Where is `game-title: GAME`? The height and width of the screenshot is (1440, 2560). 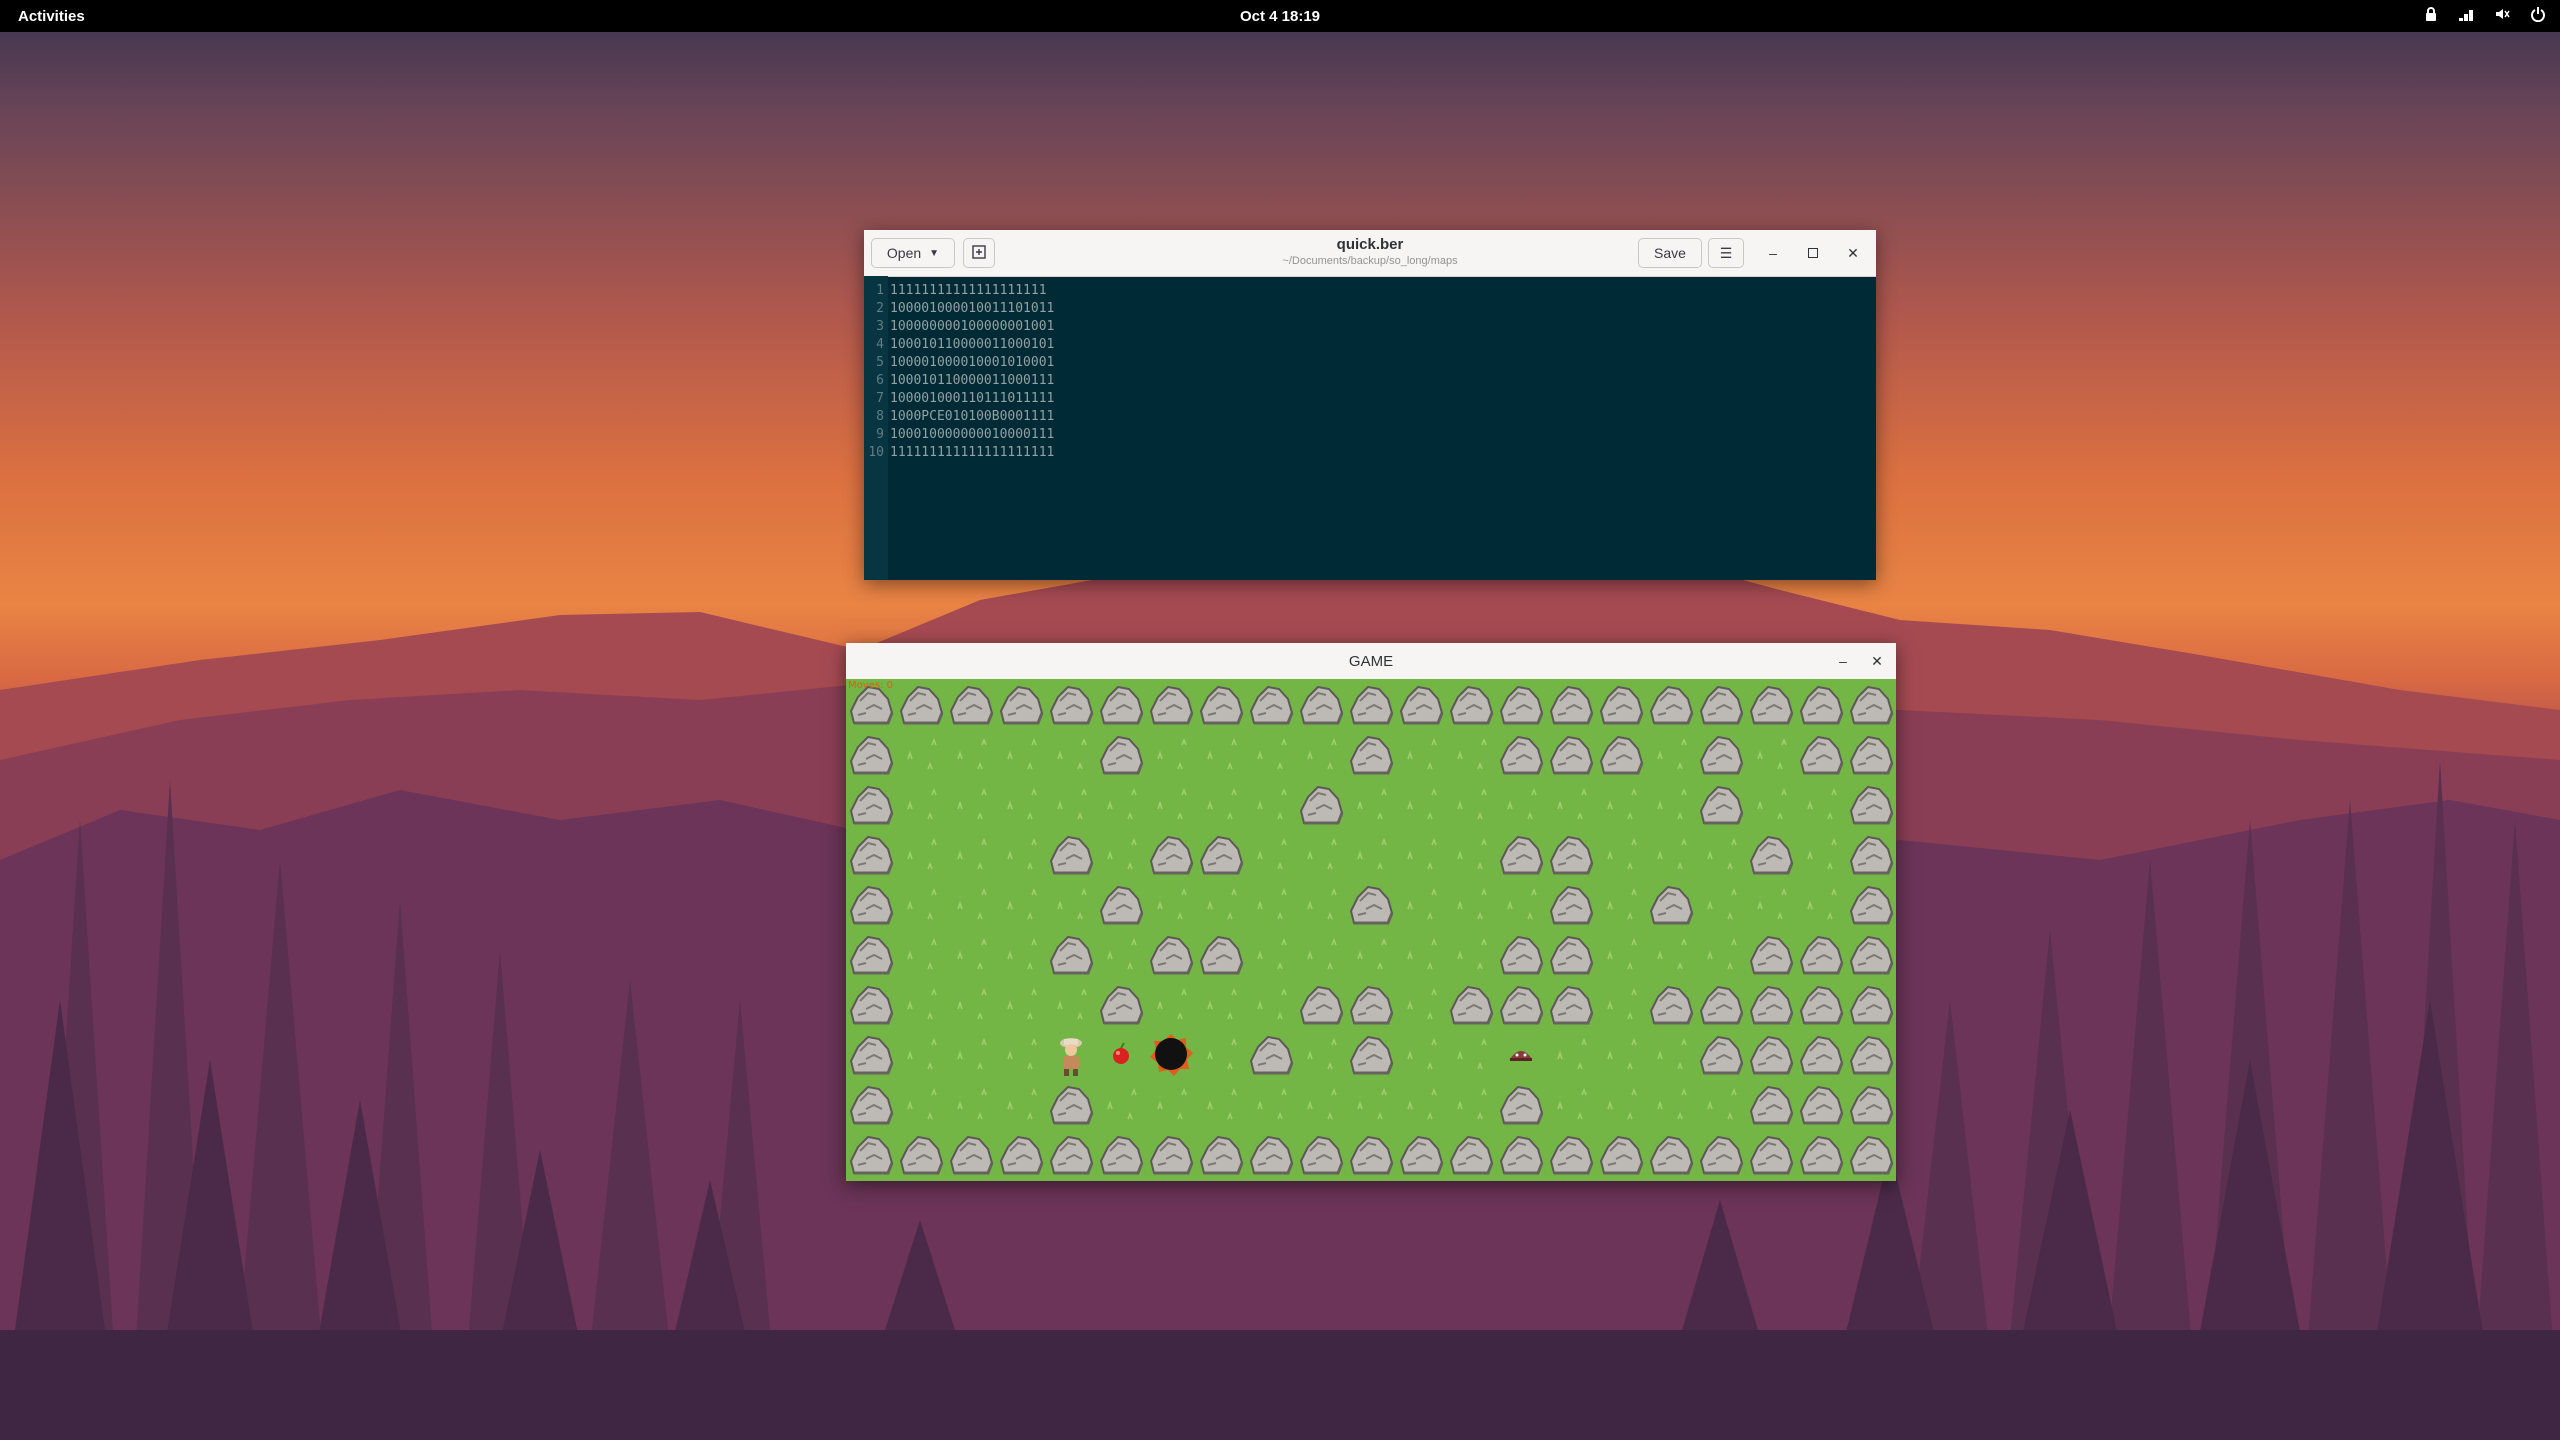
game-title: GAME is located at coordinates (1371, 661).